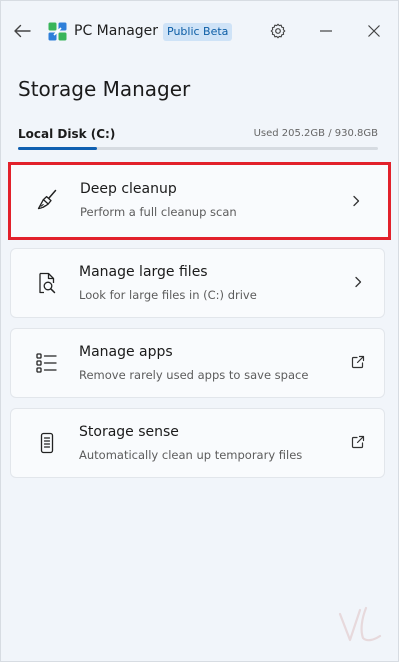 The width and height of the screenshot is (399, 662). I want to click on minimize-icon, so click(326, 31).